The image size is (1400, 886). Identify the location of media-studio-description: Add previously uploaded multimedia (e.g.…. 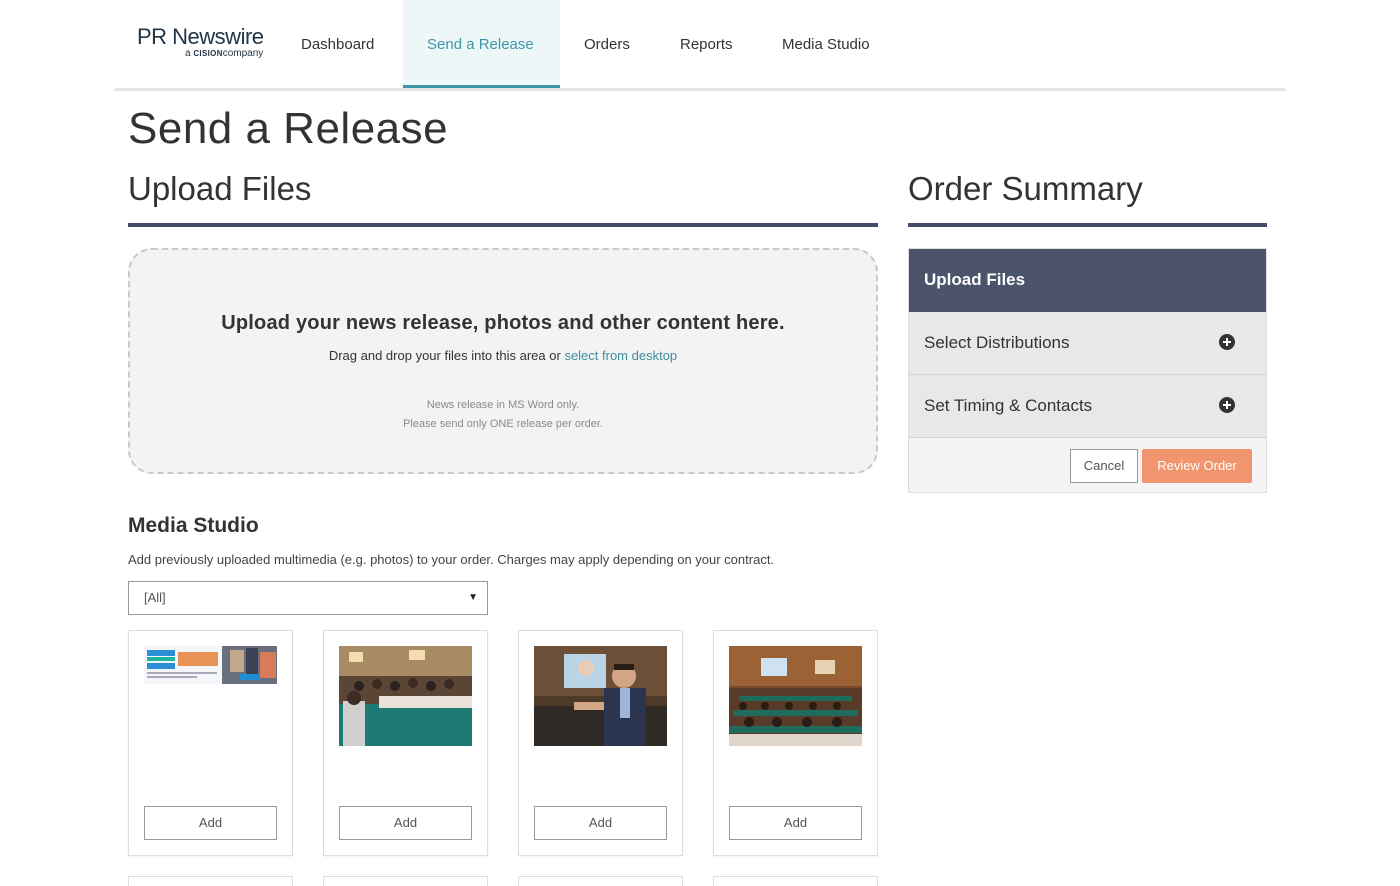
(451, 559).